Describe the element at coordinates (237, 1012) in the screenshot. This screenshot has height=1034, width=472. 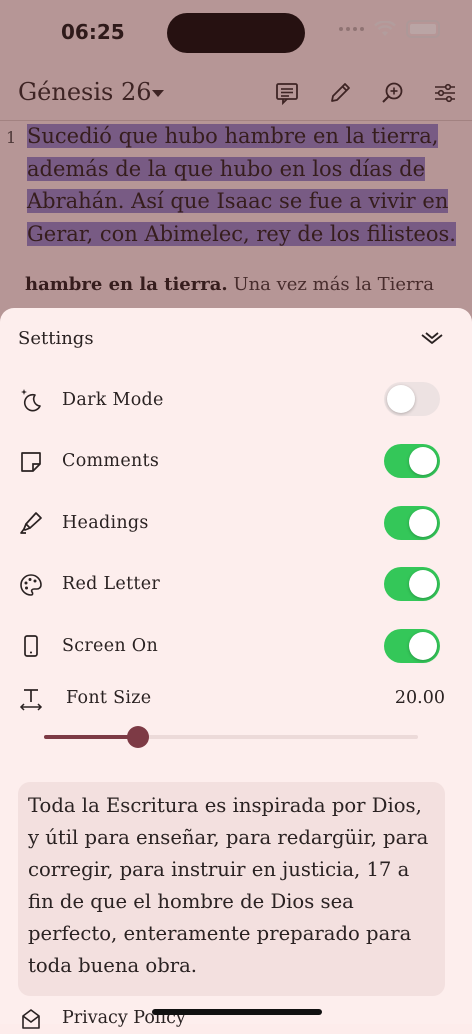
I see `home-indicator` at that location.